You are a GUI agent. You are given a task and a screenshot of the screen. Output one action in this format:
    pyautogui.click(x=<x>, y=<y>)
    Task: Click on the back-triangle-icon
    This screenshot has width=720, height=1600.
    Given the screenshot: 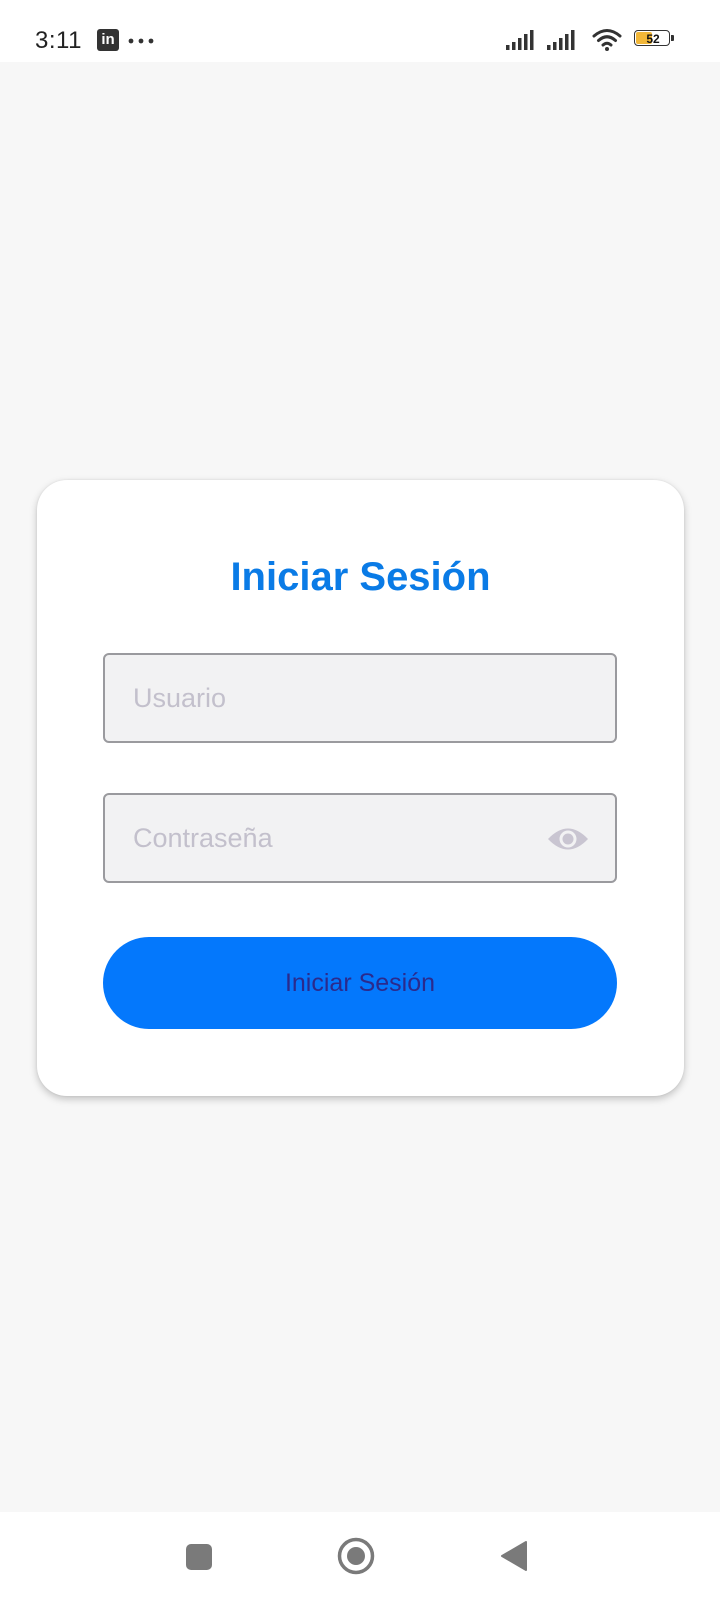 What is the action you would take?
    pyautogui.click(x=514, y=1556)
    